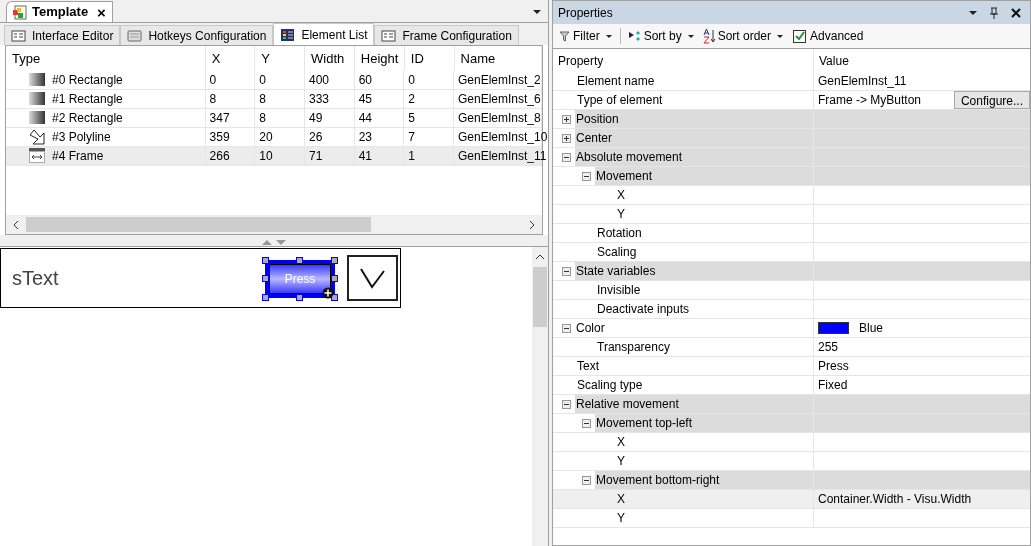 This screenshot has width=1031, height=546. Describe the element at coordinates (499, 99) in the screenshot. I see `table-cell-text: GenElemInst_6` at that location.